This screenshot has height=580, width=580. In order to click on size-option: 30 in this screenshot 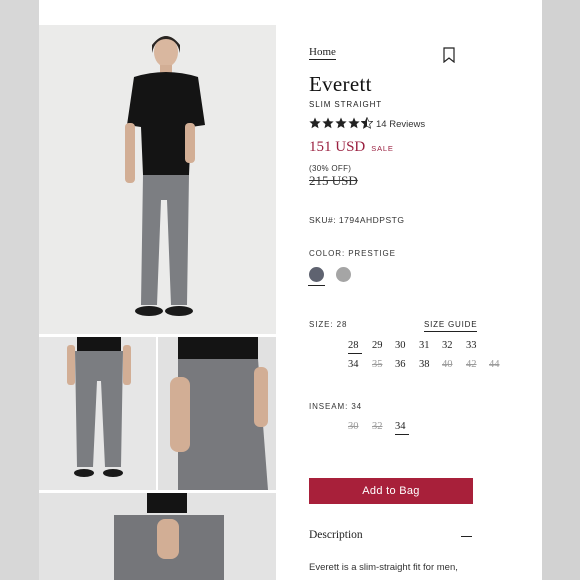, I will do `click(402, 346)`.